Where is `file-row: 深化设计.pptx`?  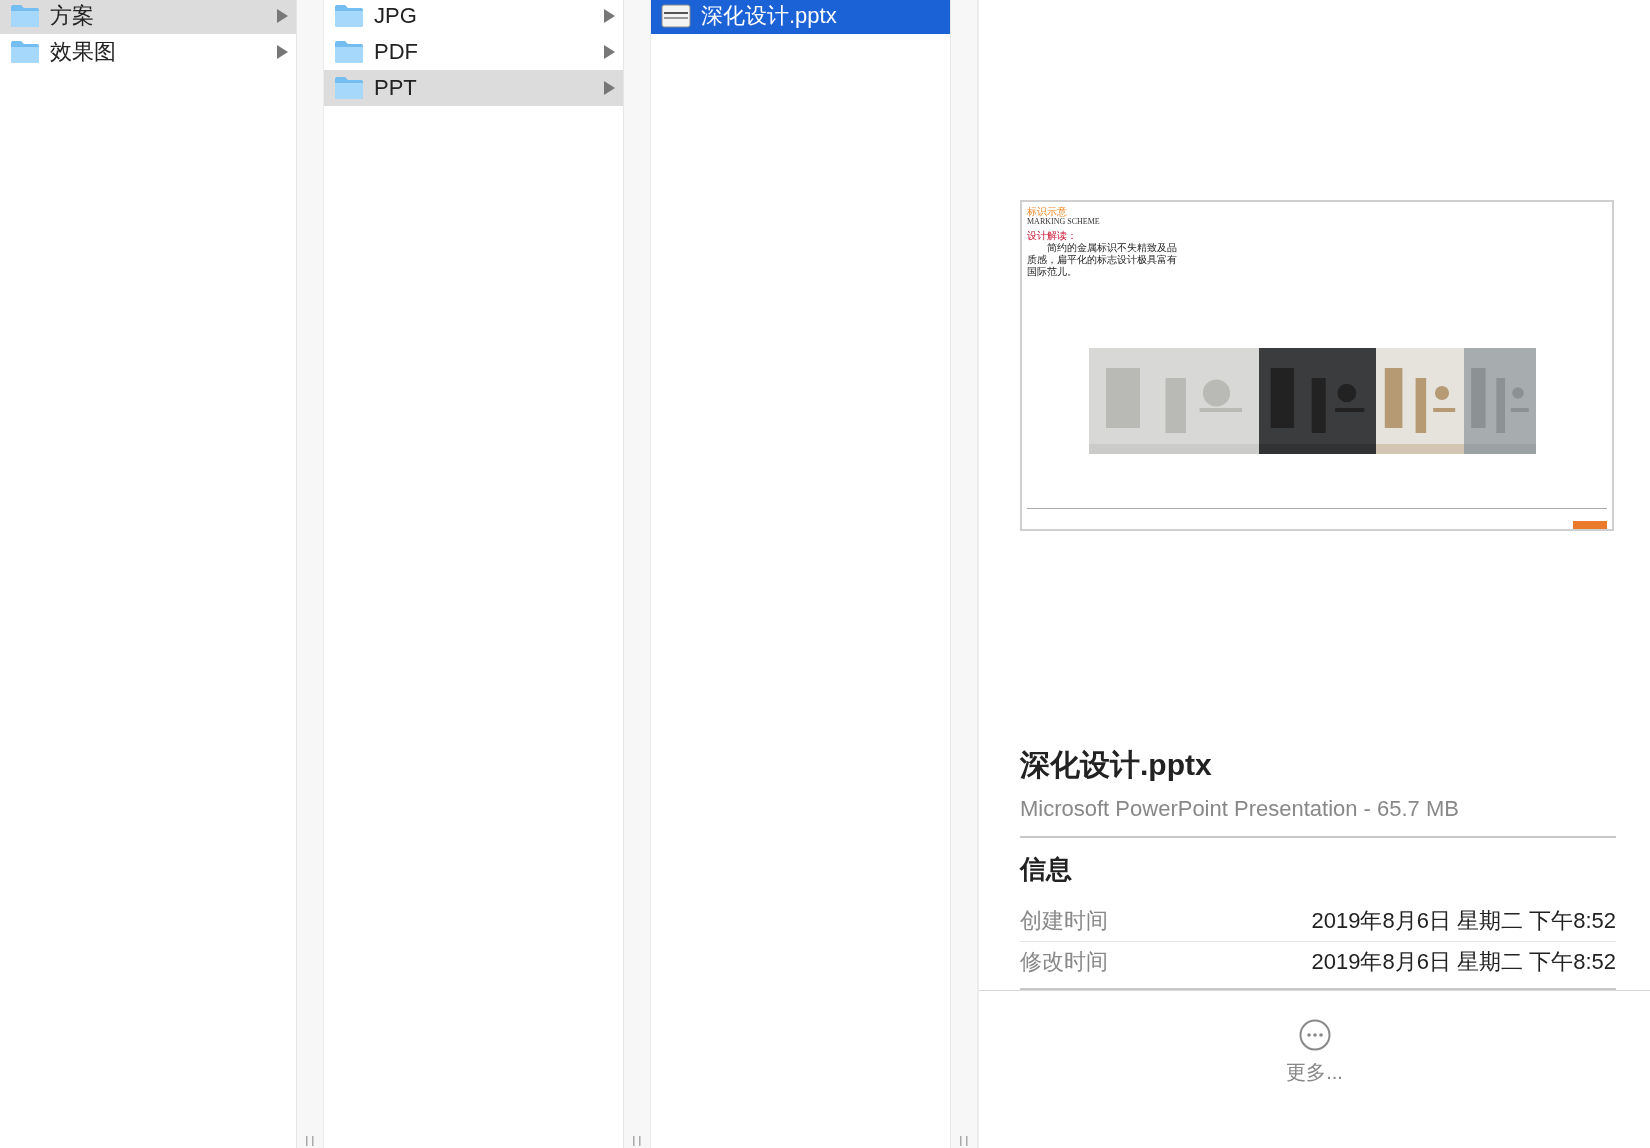 file-row: 深化设计.pptx is located at coordinates (800, 17).